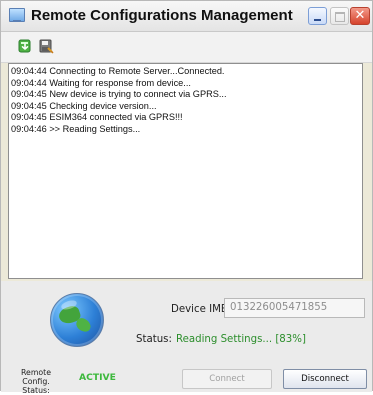  What do you see at coordinates (46, 46) in the screenshot?
I see `save-icon` at bounding box center [46, 46].